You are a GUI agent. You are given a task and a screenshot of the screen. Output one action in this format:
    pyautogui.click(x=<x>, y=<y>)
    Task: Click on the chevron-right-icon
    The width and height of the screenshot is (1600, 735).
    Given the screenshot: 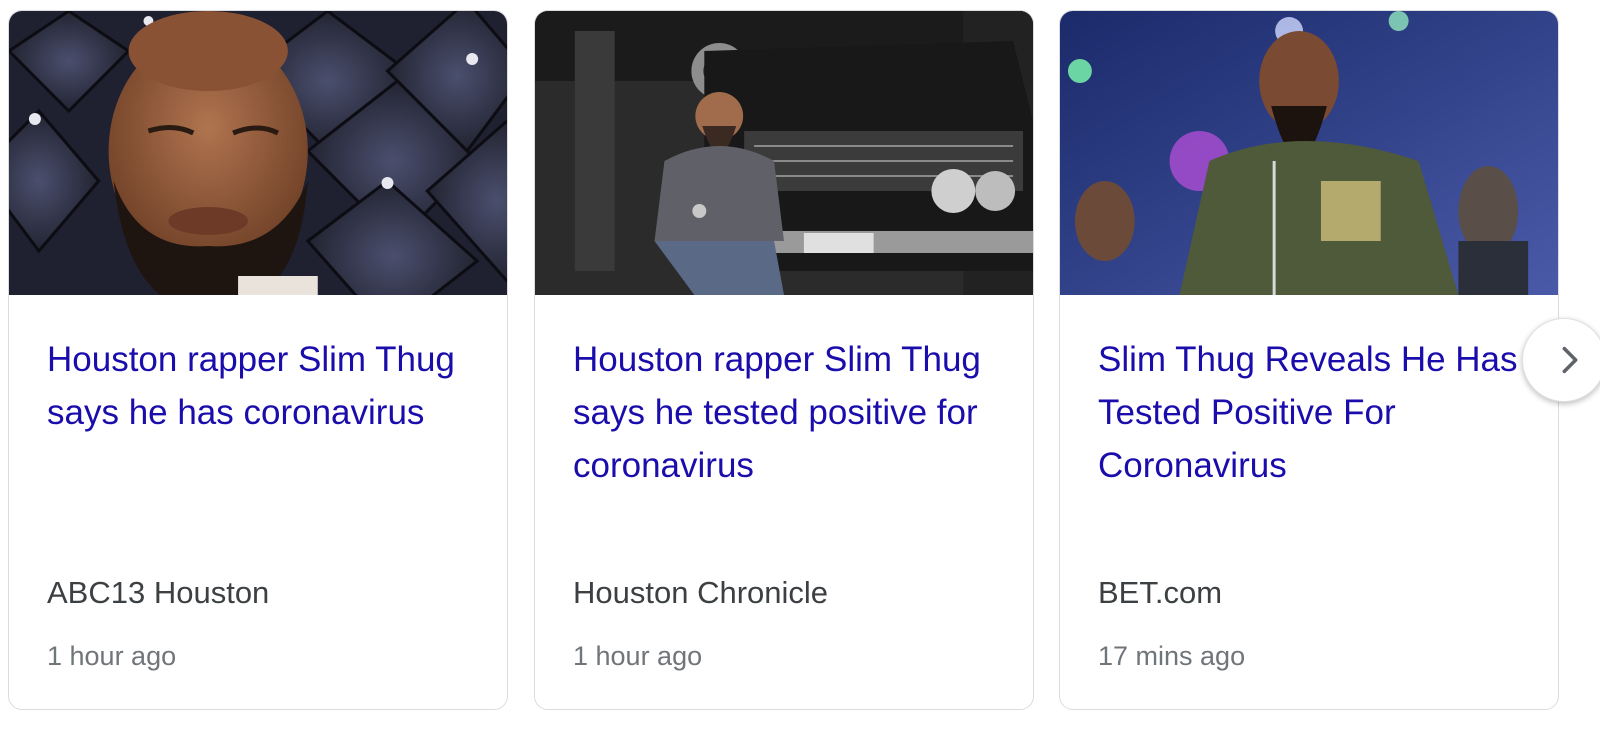 What is the action you would take?
    pyautogui.click(x=1570, y=360)
    